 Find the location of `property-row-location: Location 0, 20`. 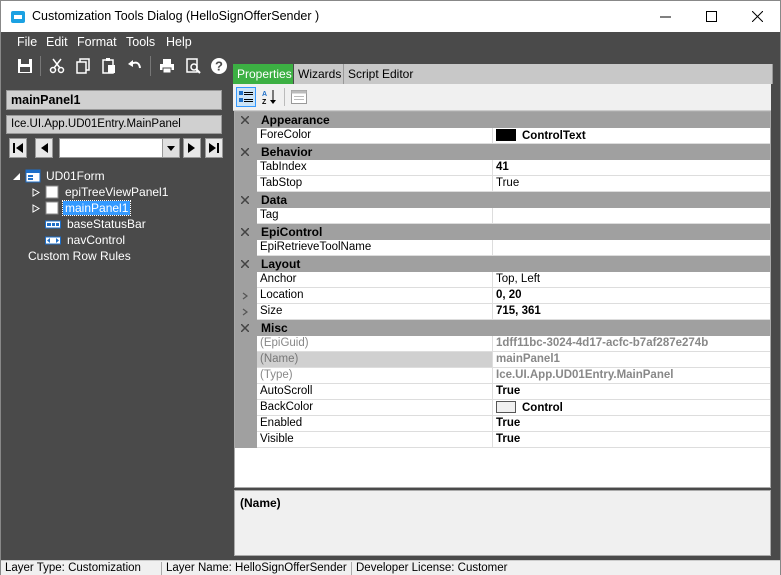

property-row-location: Location 0, 20 is located at coordinates (502, 296).